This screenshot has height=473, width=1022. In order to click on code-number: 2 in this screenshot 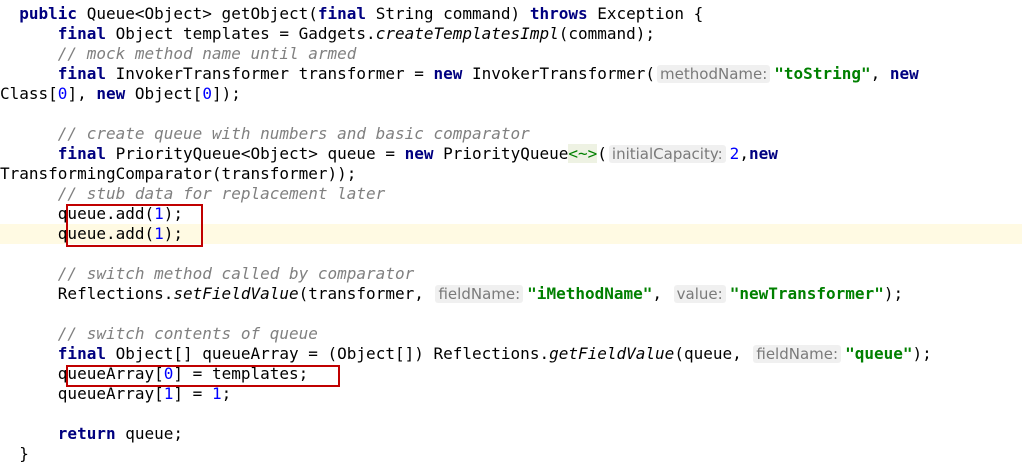, I will do `click(734, 153)`.